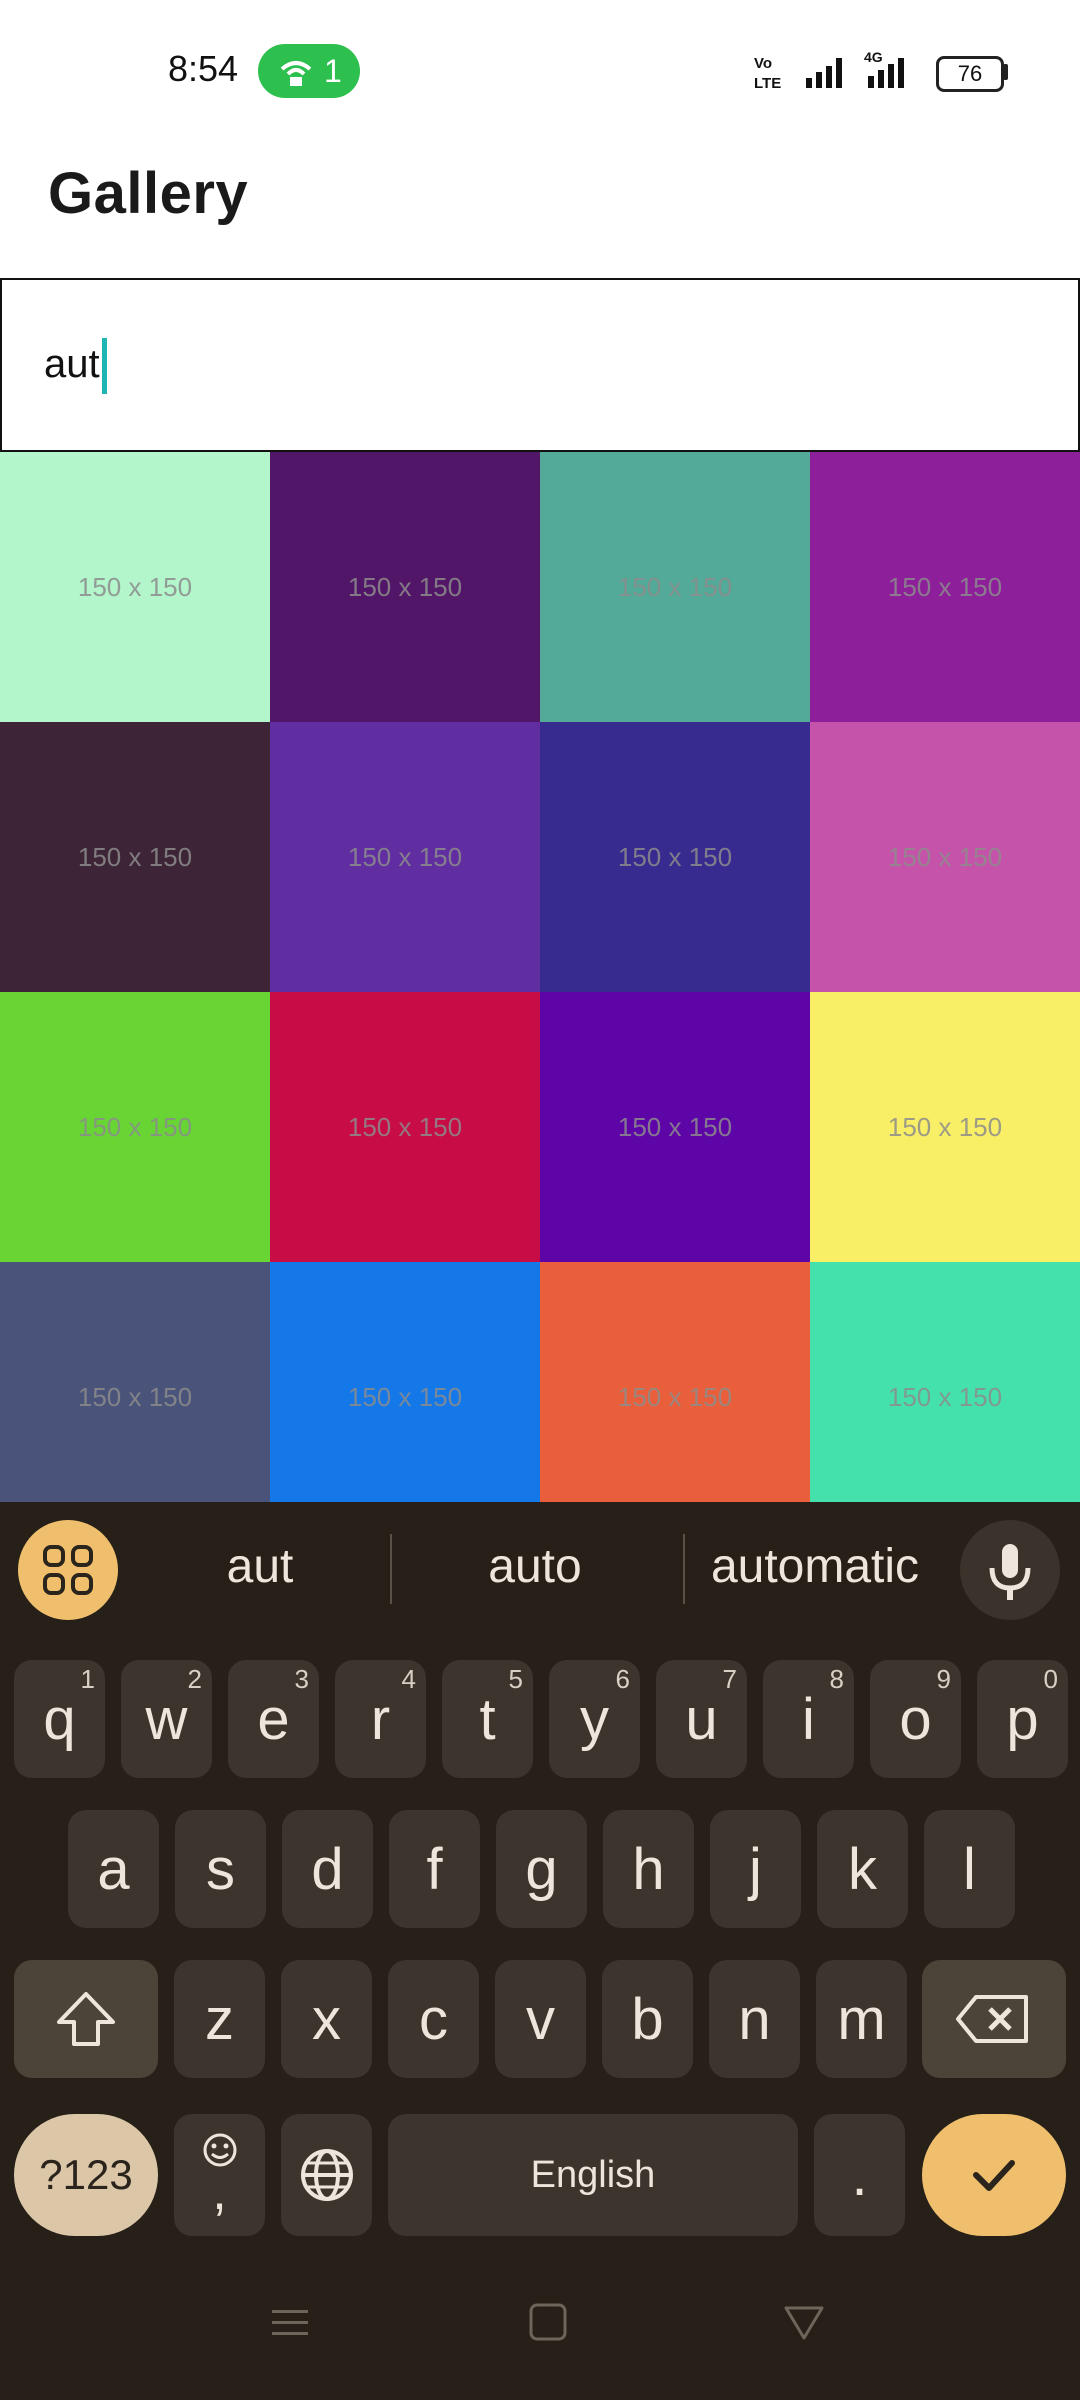 This screenshot has width=1080, height=2400. I want to click on key-label: s, so click(220, 1869).